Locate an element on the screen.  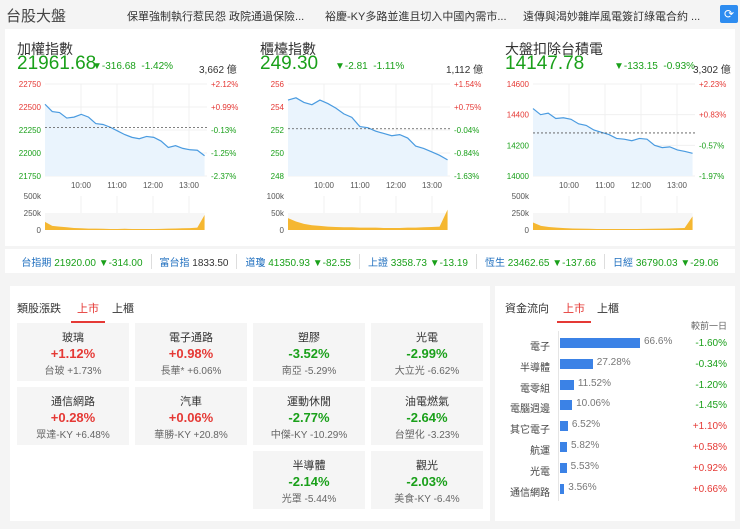
flow-sector-name: 航運 is located at coordinates (540, 451).